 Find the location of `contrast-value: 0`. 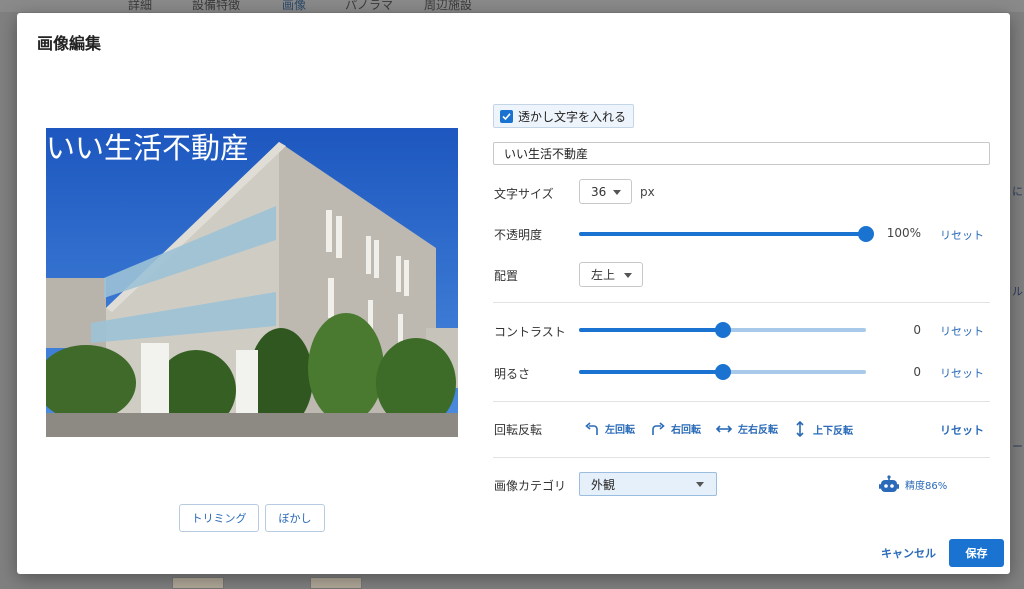

contrast-value: 0 is located at coordinates (917, 330).